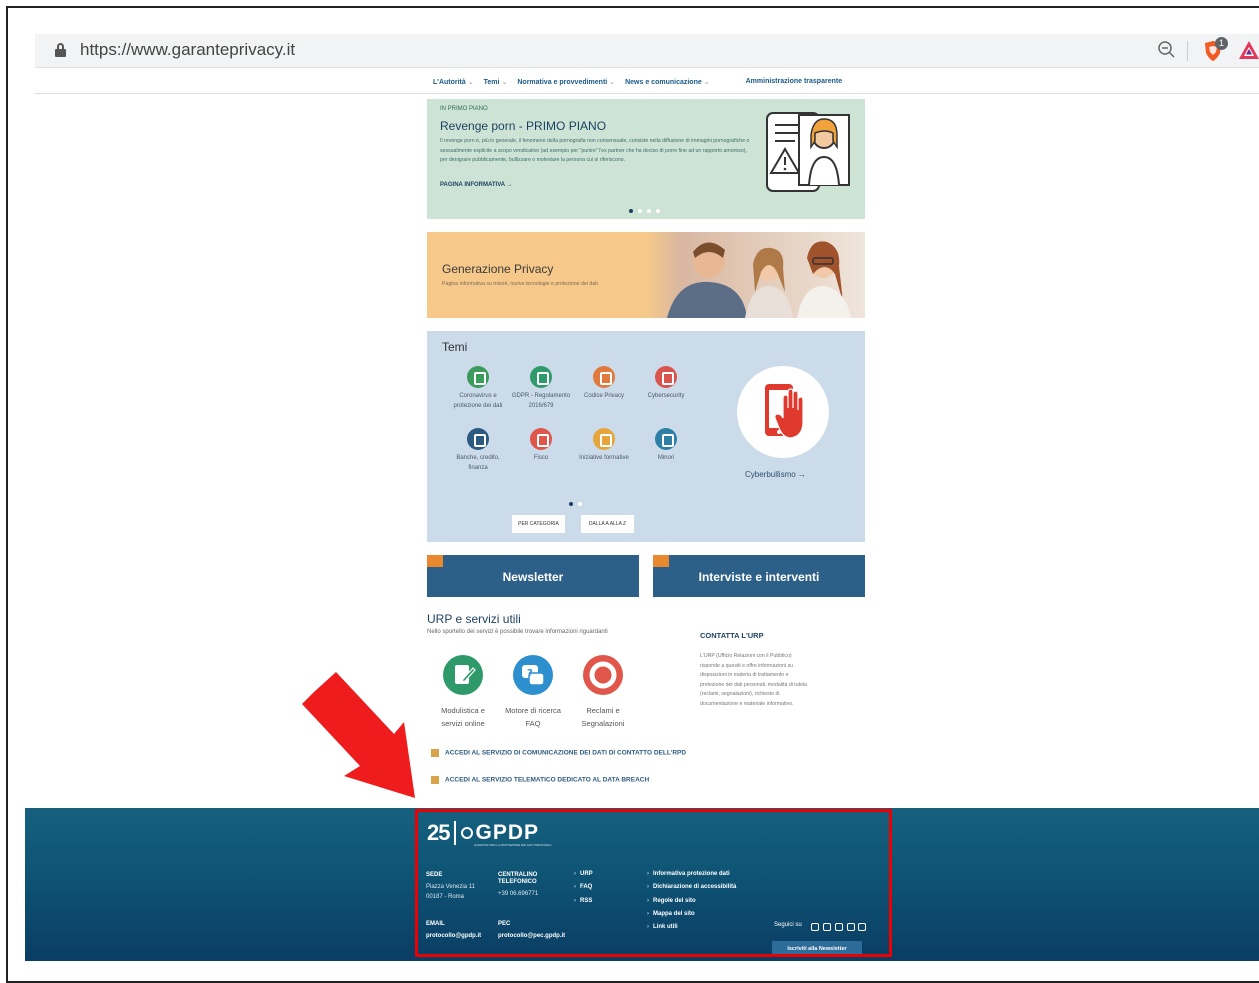  What do you see at coordinates (604, 439) in the screenshot?
I see `book-icon` at bounding box center [604, 439].